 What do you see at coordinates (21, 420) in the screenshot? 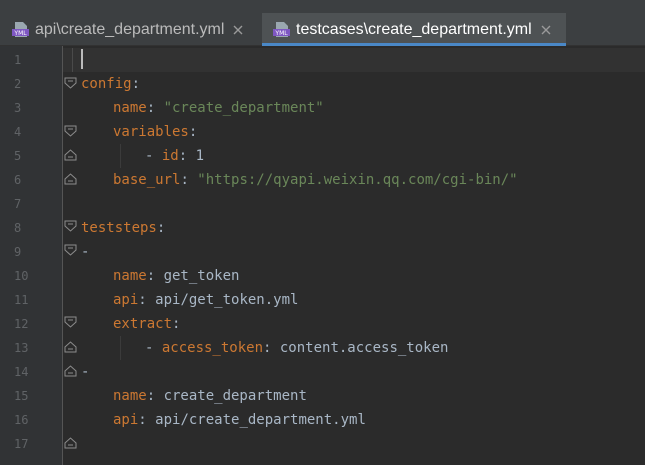
I see `line-number: 16` at bounding box center [21, 420].